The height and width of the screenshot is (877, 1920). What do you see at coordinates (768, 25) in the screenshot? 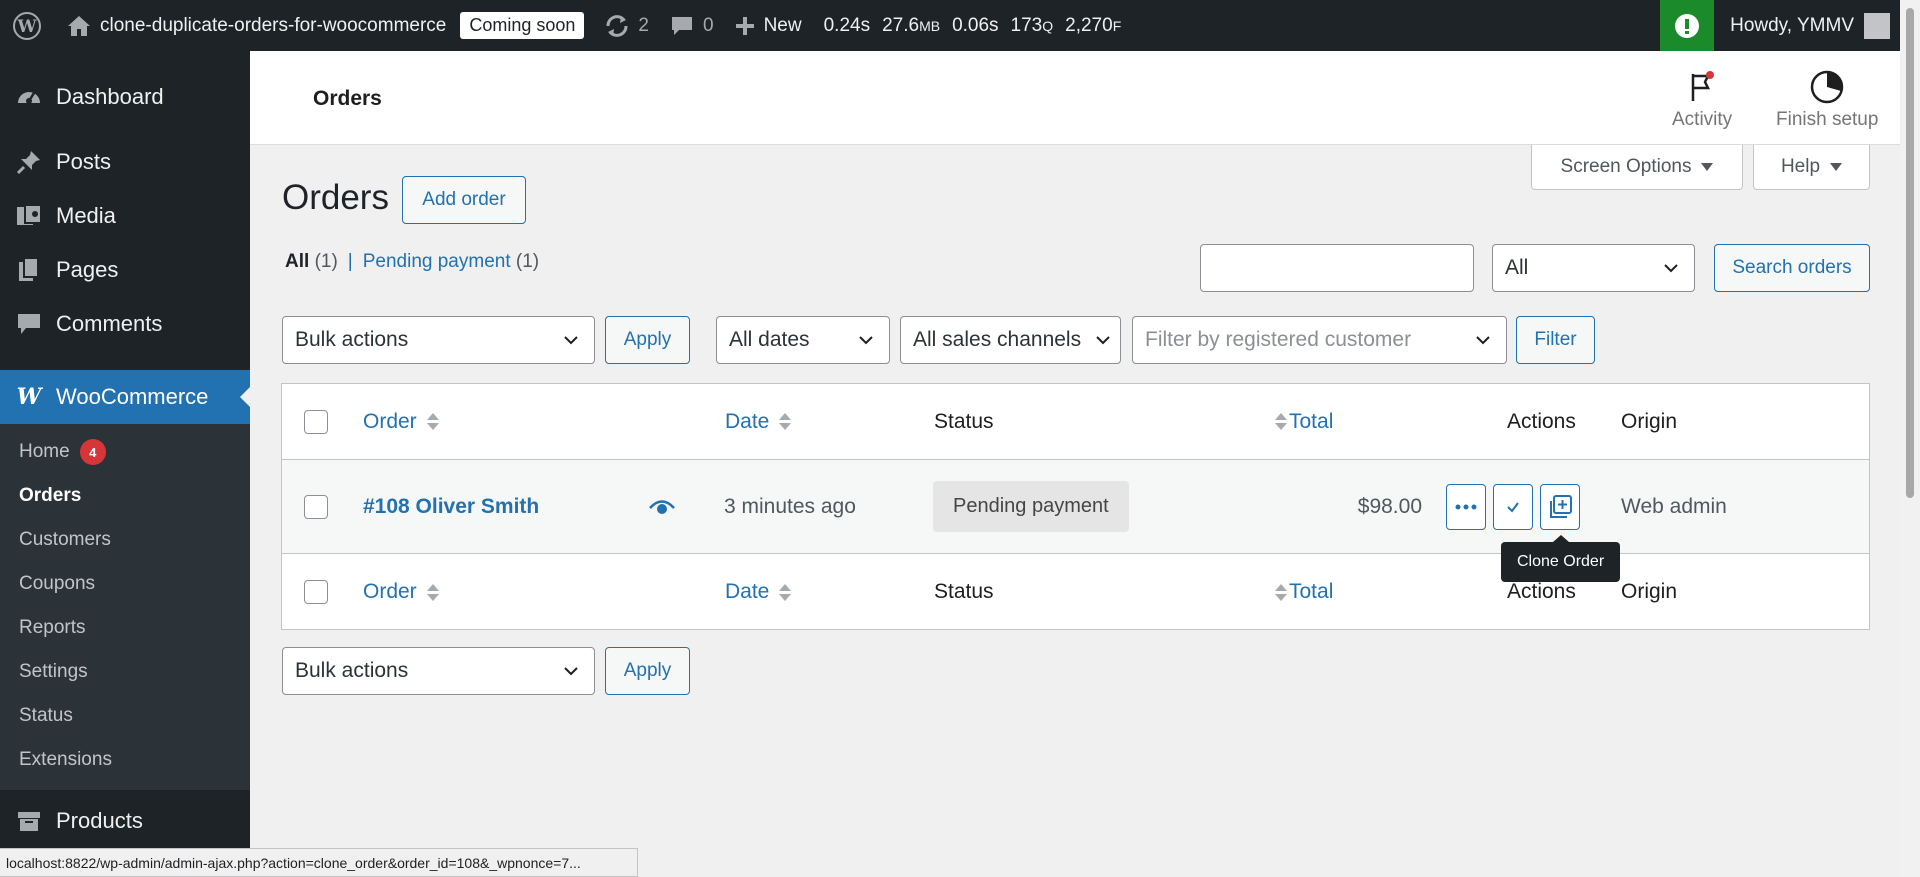
I see `new-content-link: New` at bounding box center [768, 25].